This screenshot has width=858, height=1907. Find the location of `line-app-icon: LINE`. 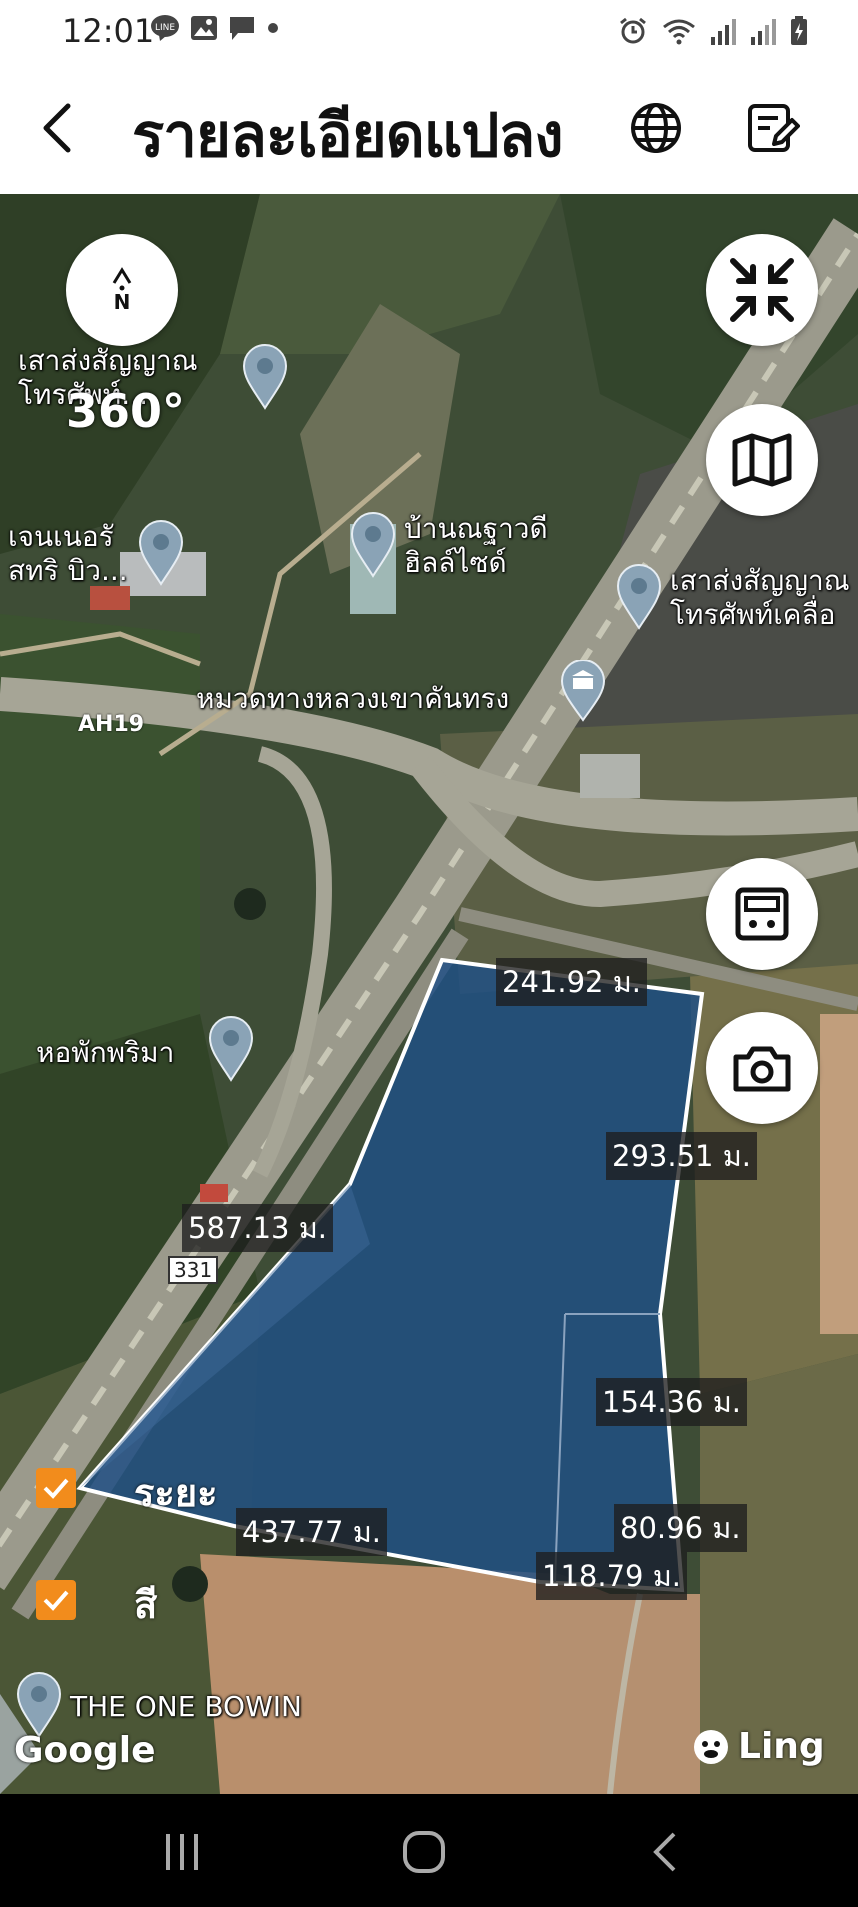

line-app-icon: LINE is located at coordinates (165, 28).